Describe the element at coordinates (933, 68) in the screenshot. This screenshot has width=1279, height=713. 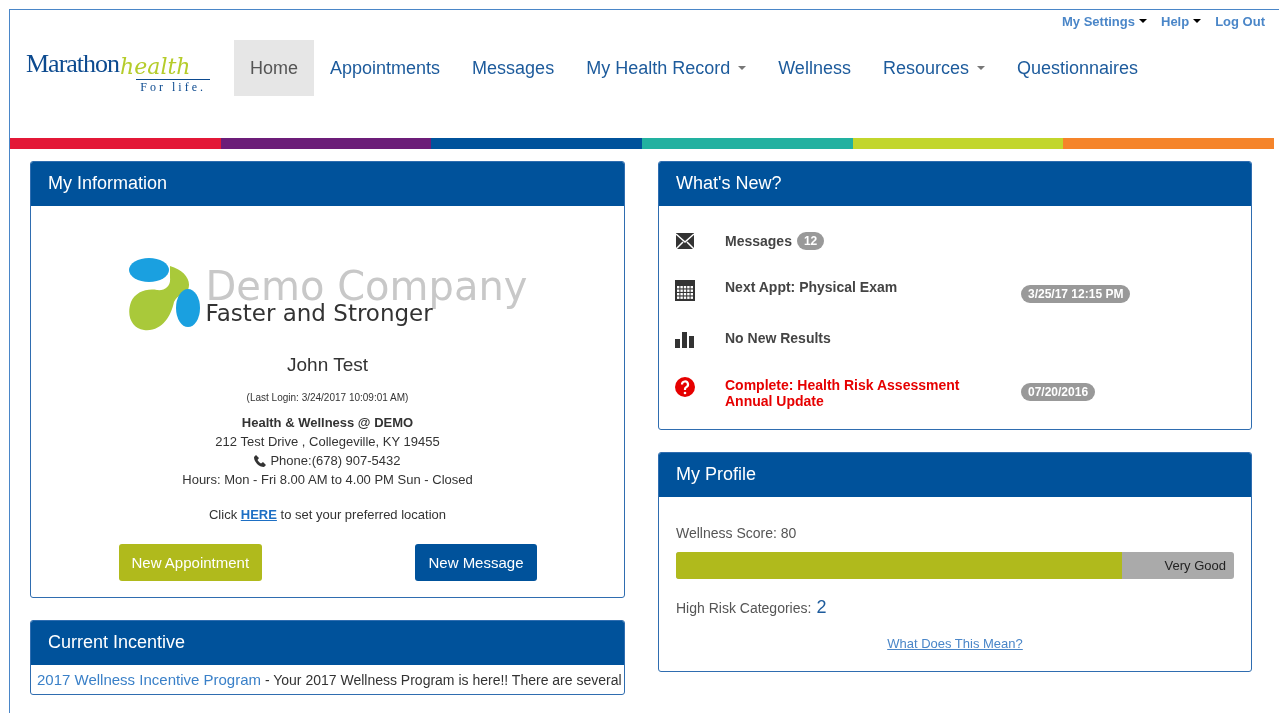
I see `nav-tab: Resources` at that location.